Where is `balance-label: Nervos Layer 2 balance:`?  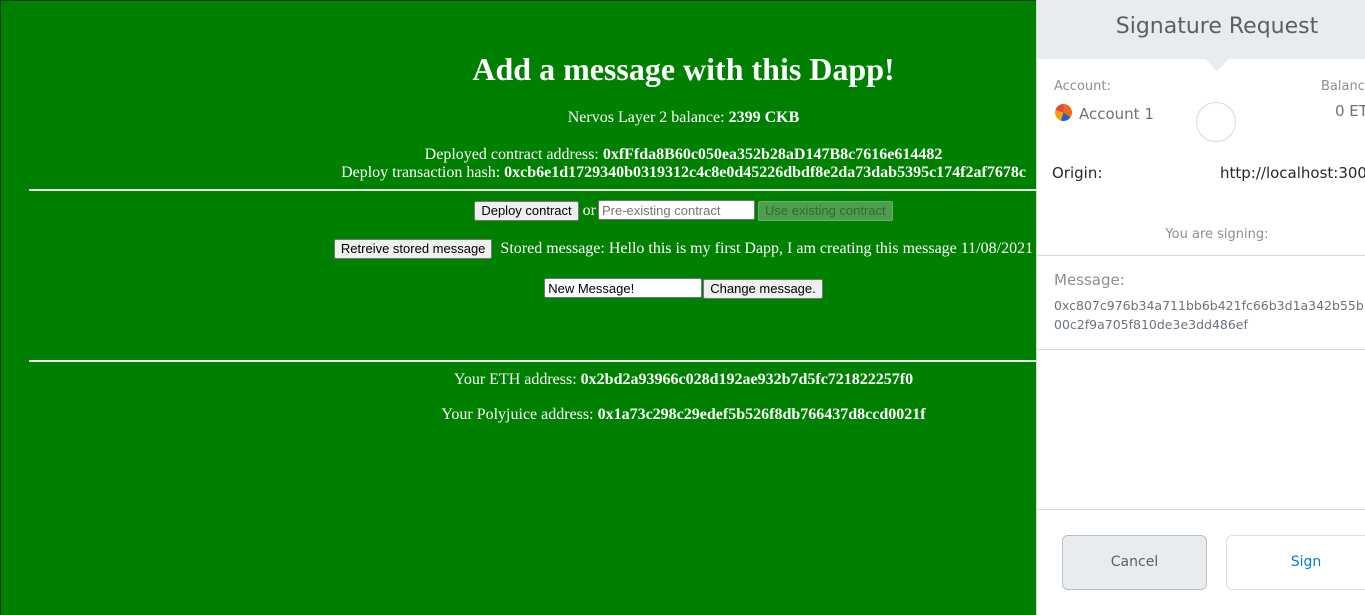 balance-label: Nervos Layer 2 balance: is located at coordinates (646, 117).